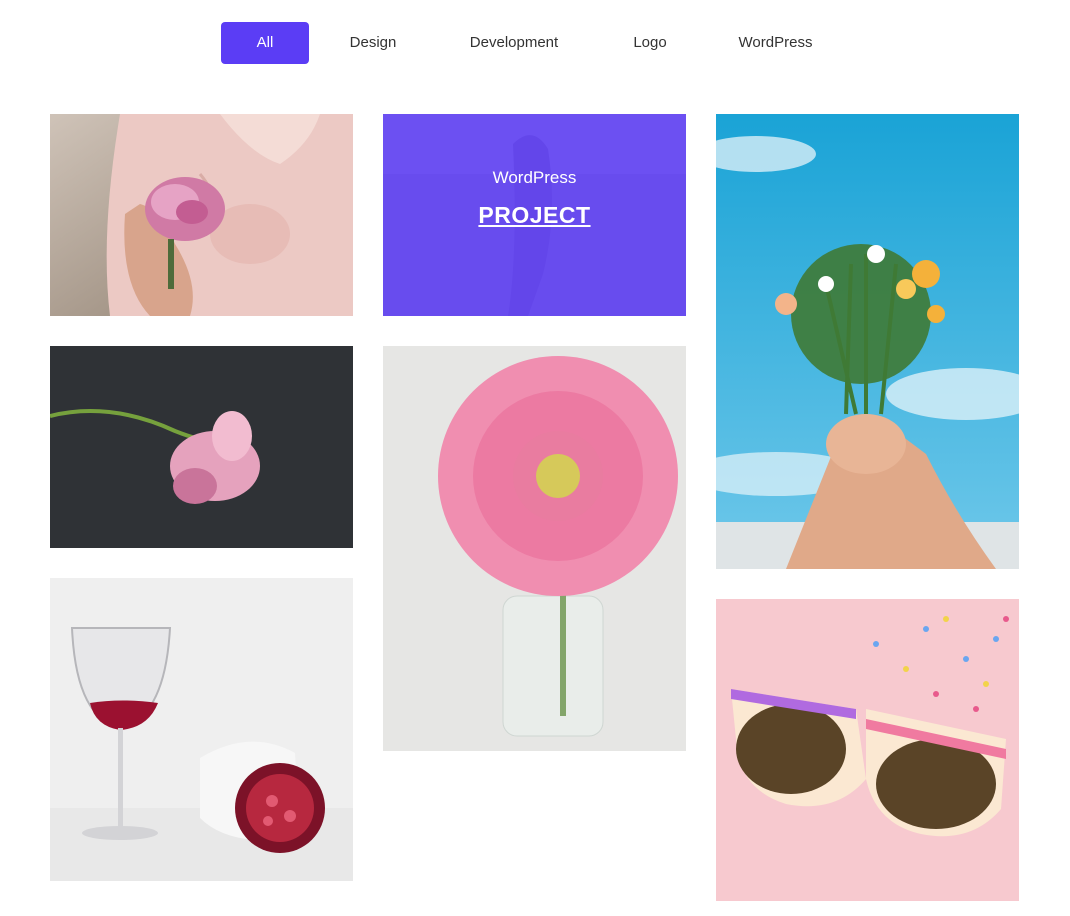 The width and height of the screenshot is (1070, 916). I want to click on gerbera-image, so click(534, 548).